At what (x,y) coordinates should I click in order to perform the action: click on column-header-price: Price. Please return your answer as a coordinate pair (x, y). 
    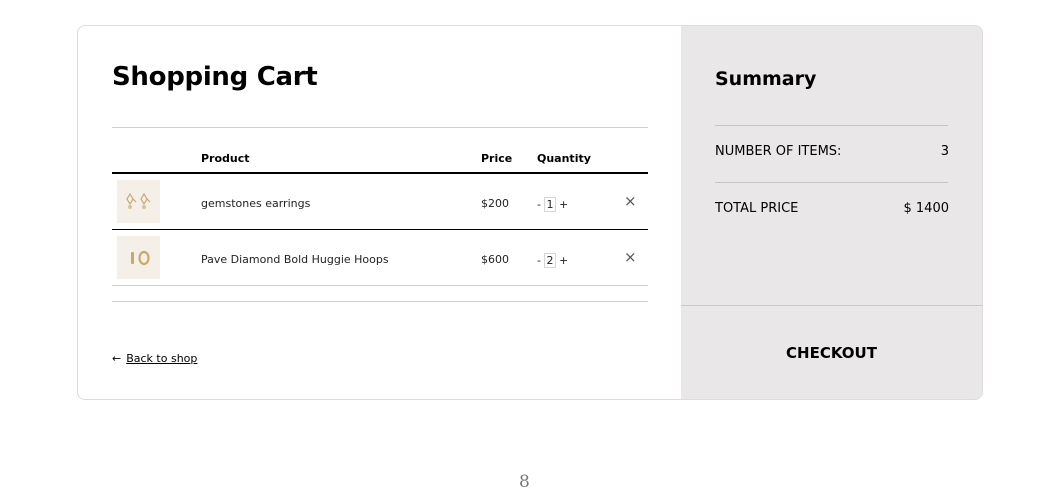
    Looking at the image, I should click on (497, 158).